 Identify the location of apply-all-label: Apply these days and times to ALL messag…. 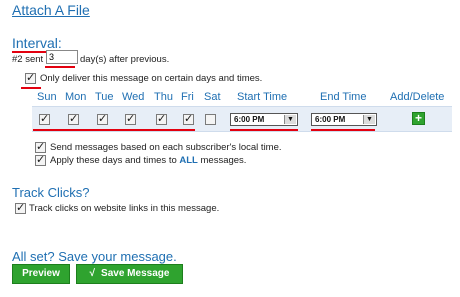
(148, 160).